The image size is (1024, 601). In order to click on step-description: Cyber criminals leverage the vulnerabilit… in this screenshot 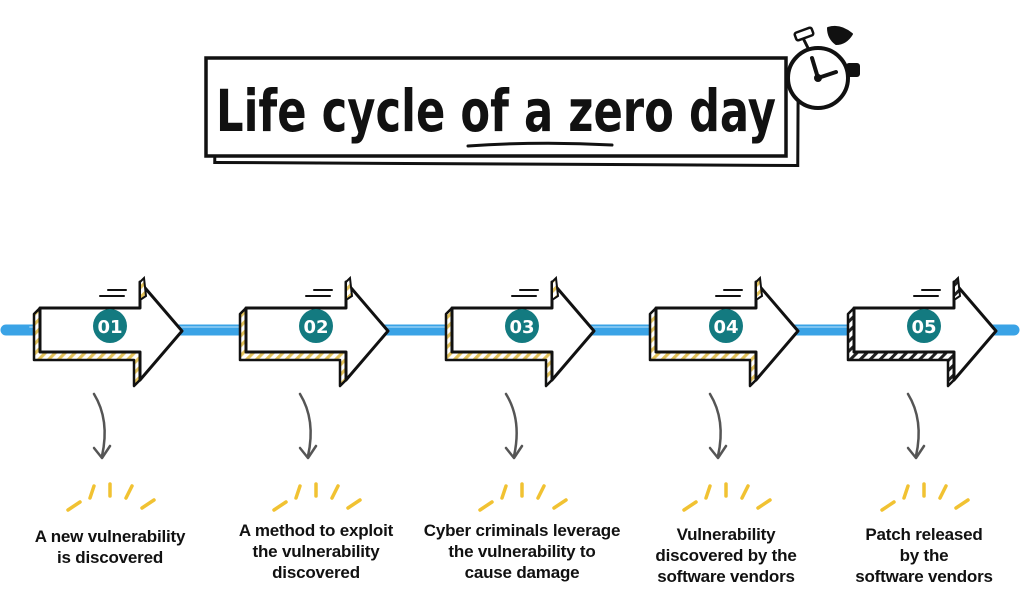, I will do `click(522, 551)`.